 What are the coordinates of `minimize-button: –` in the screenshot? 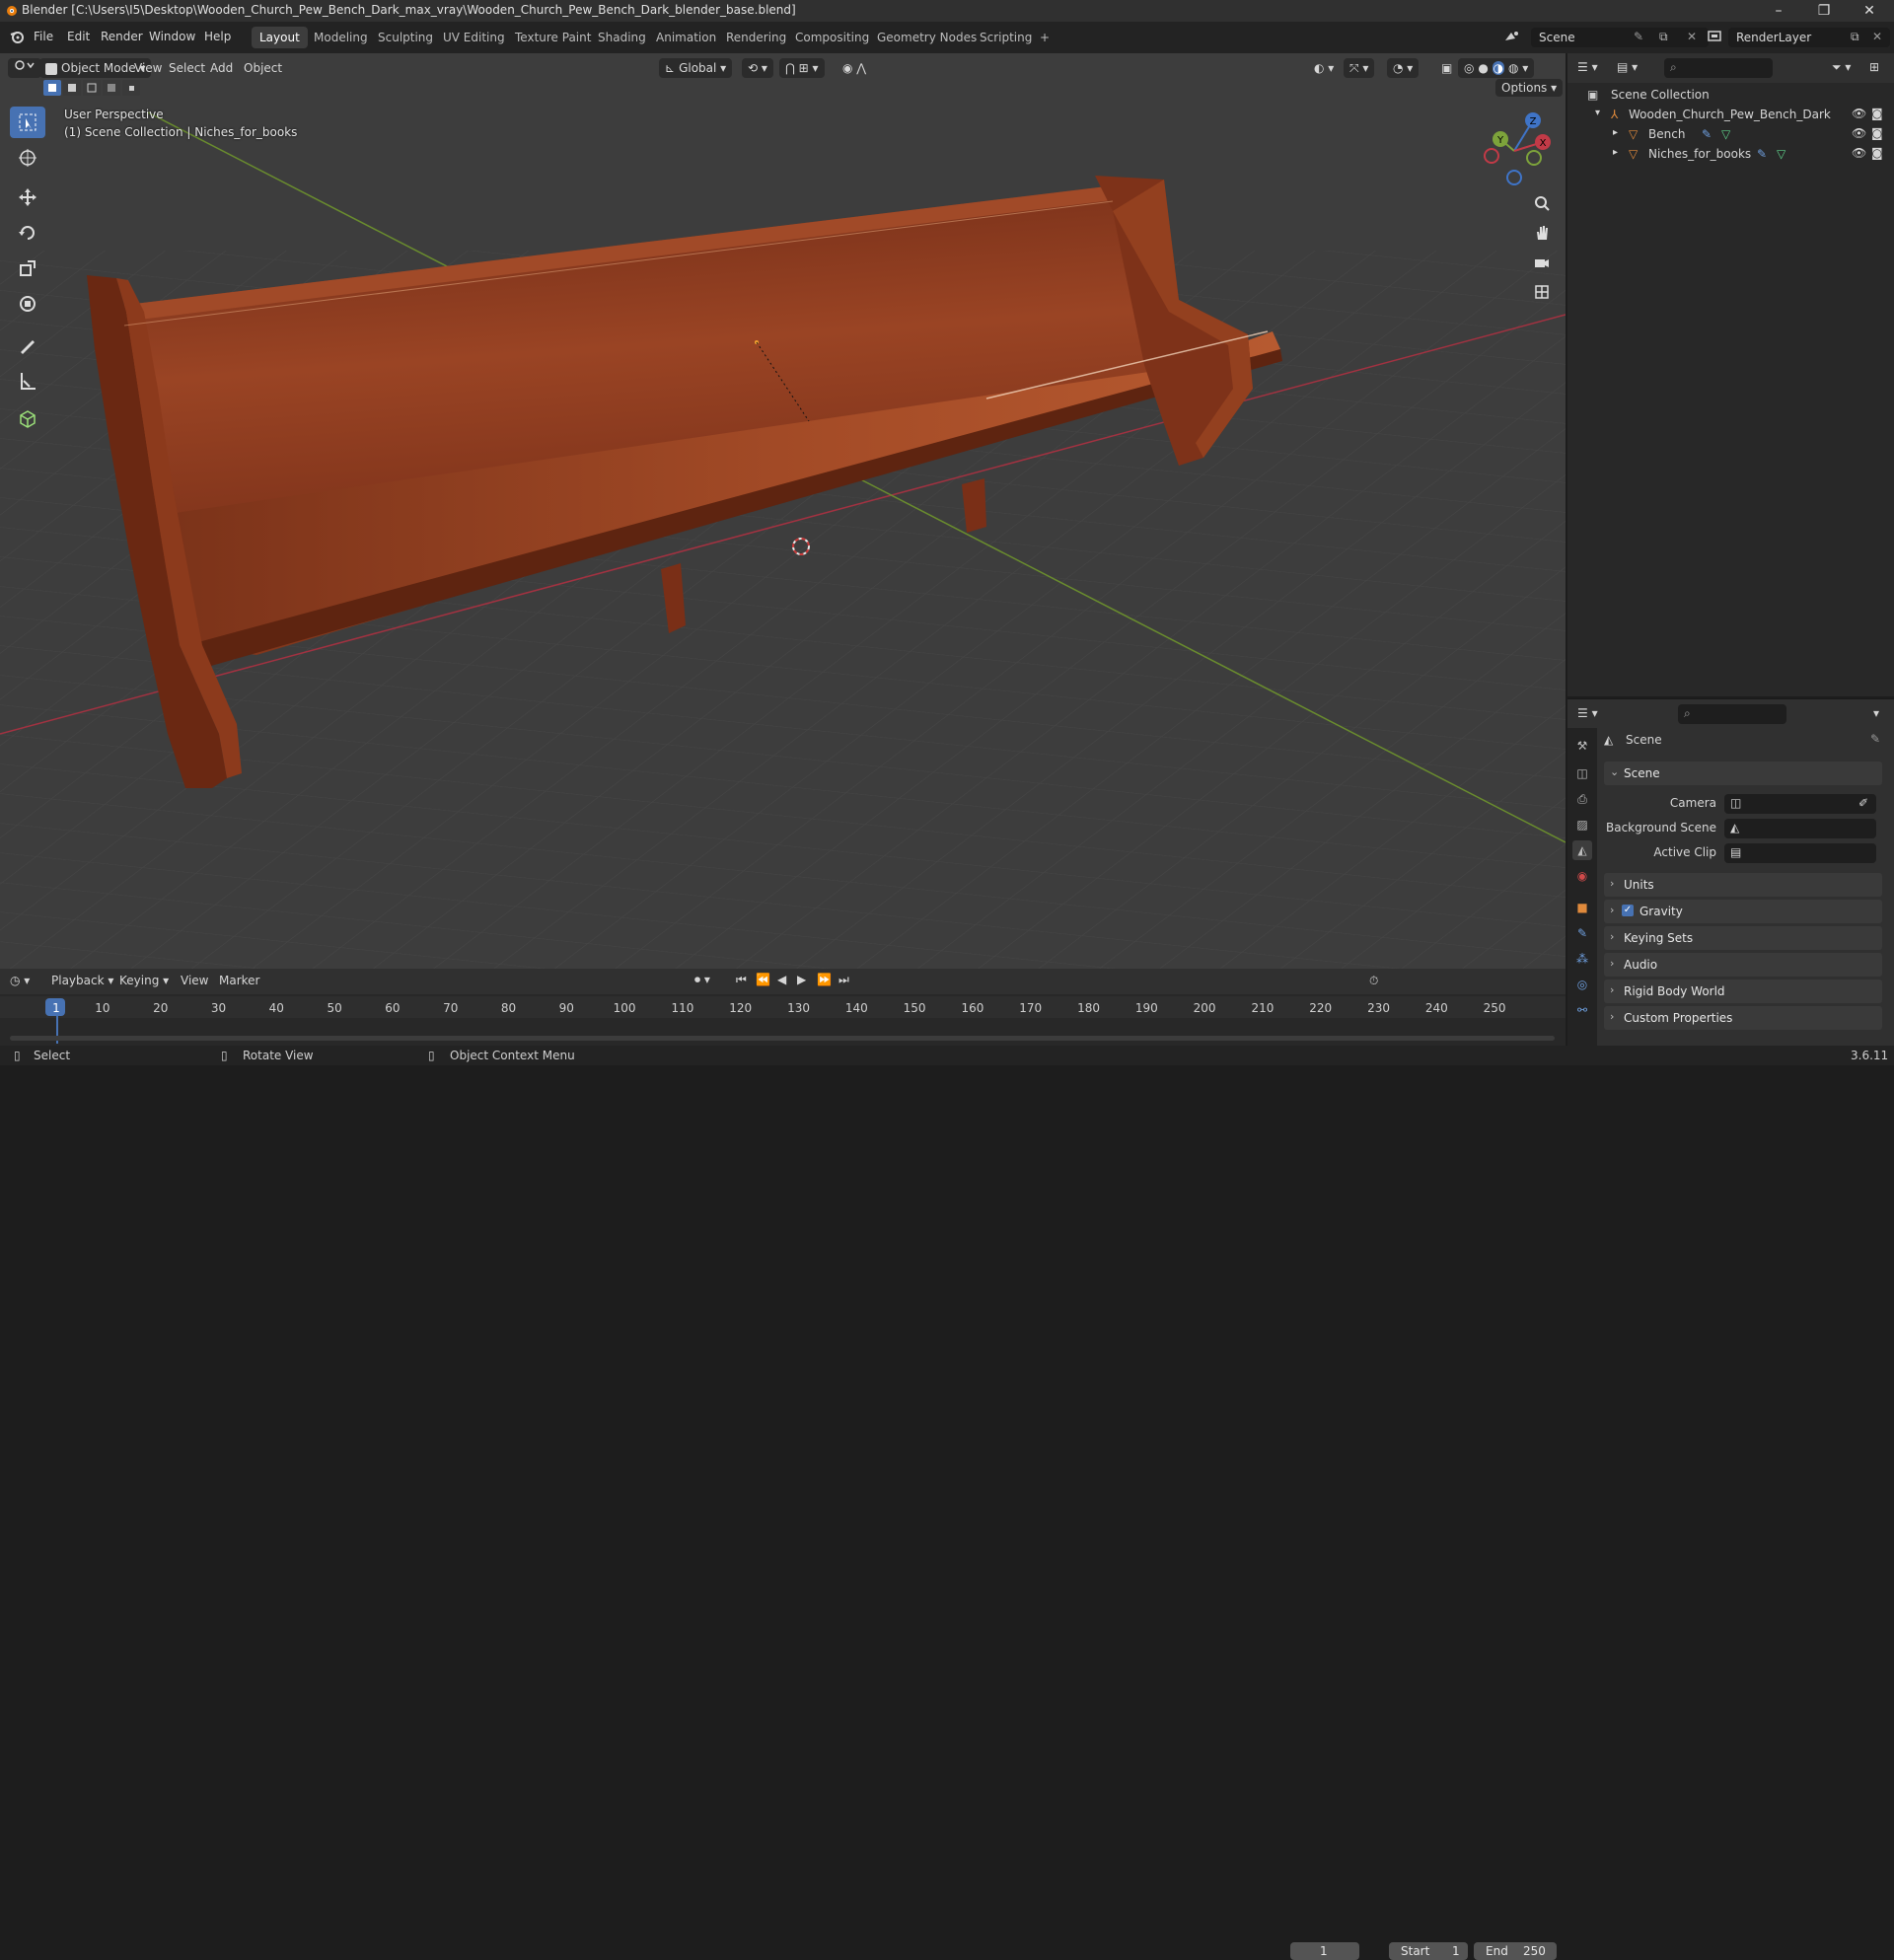 It's located at (1778, 11).